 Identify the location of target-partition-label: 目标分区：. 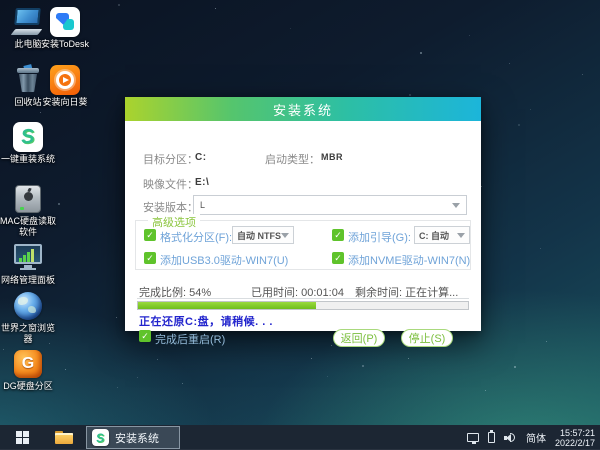
(170, 160).